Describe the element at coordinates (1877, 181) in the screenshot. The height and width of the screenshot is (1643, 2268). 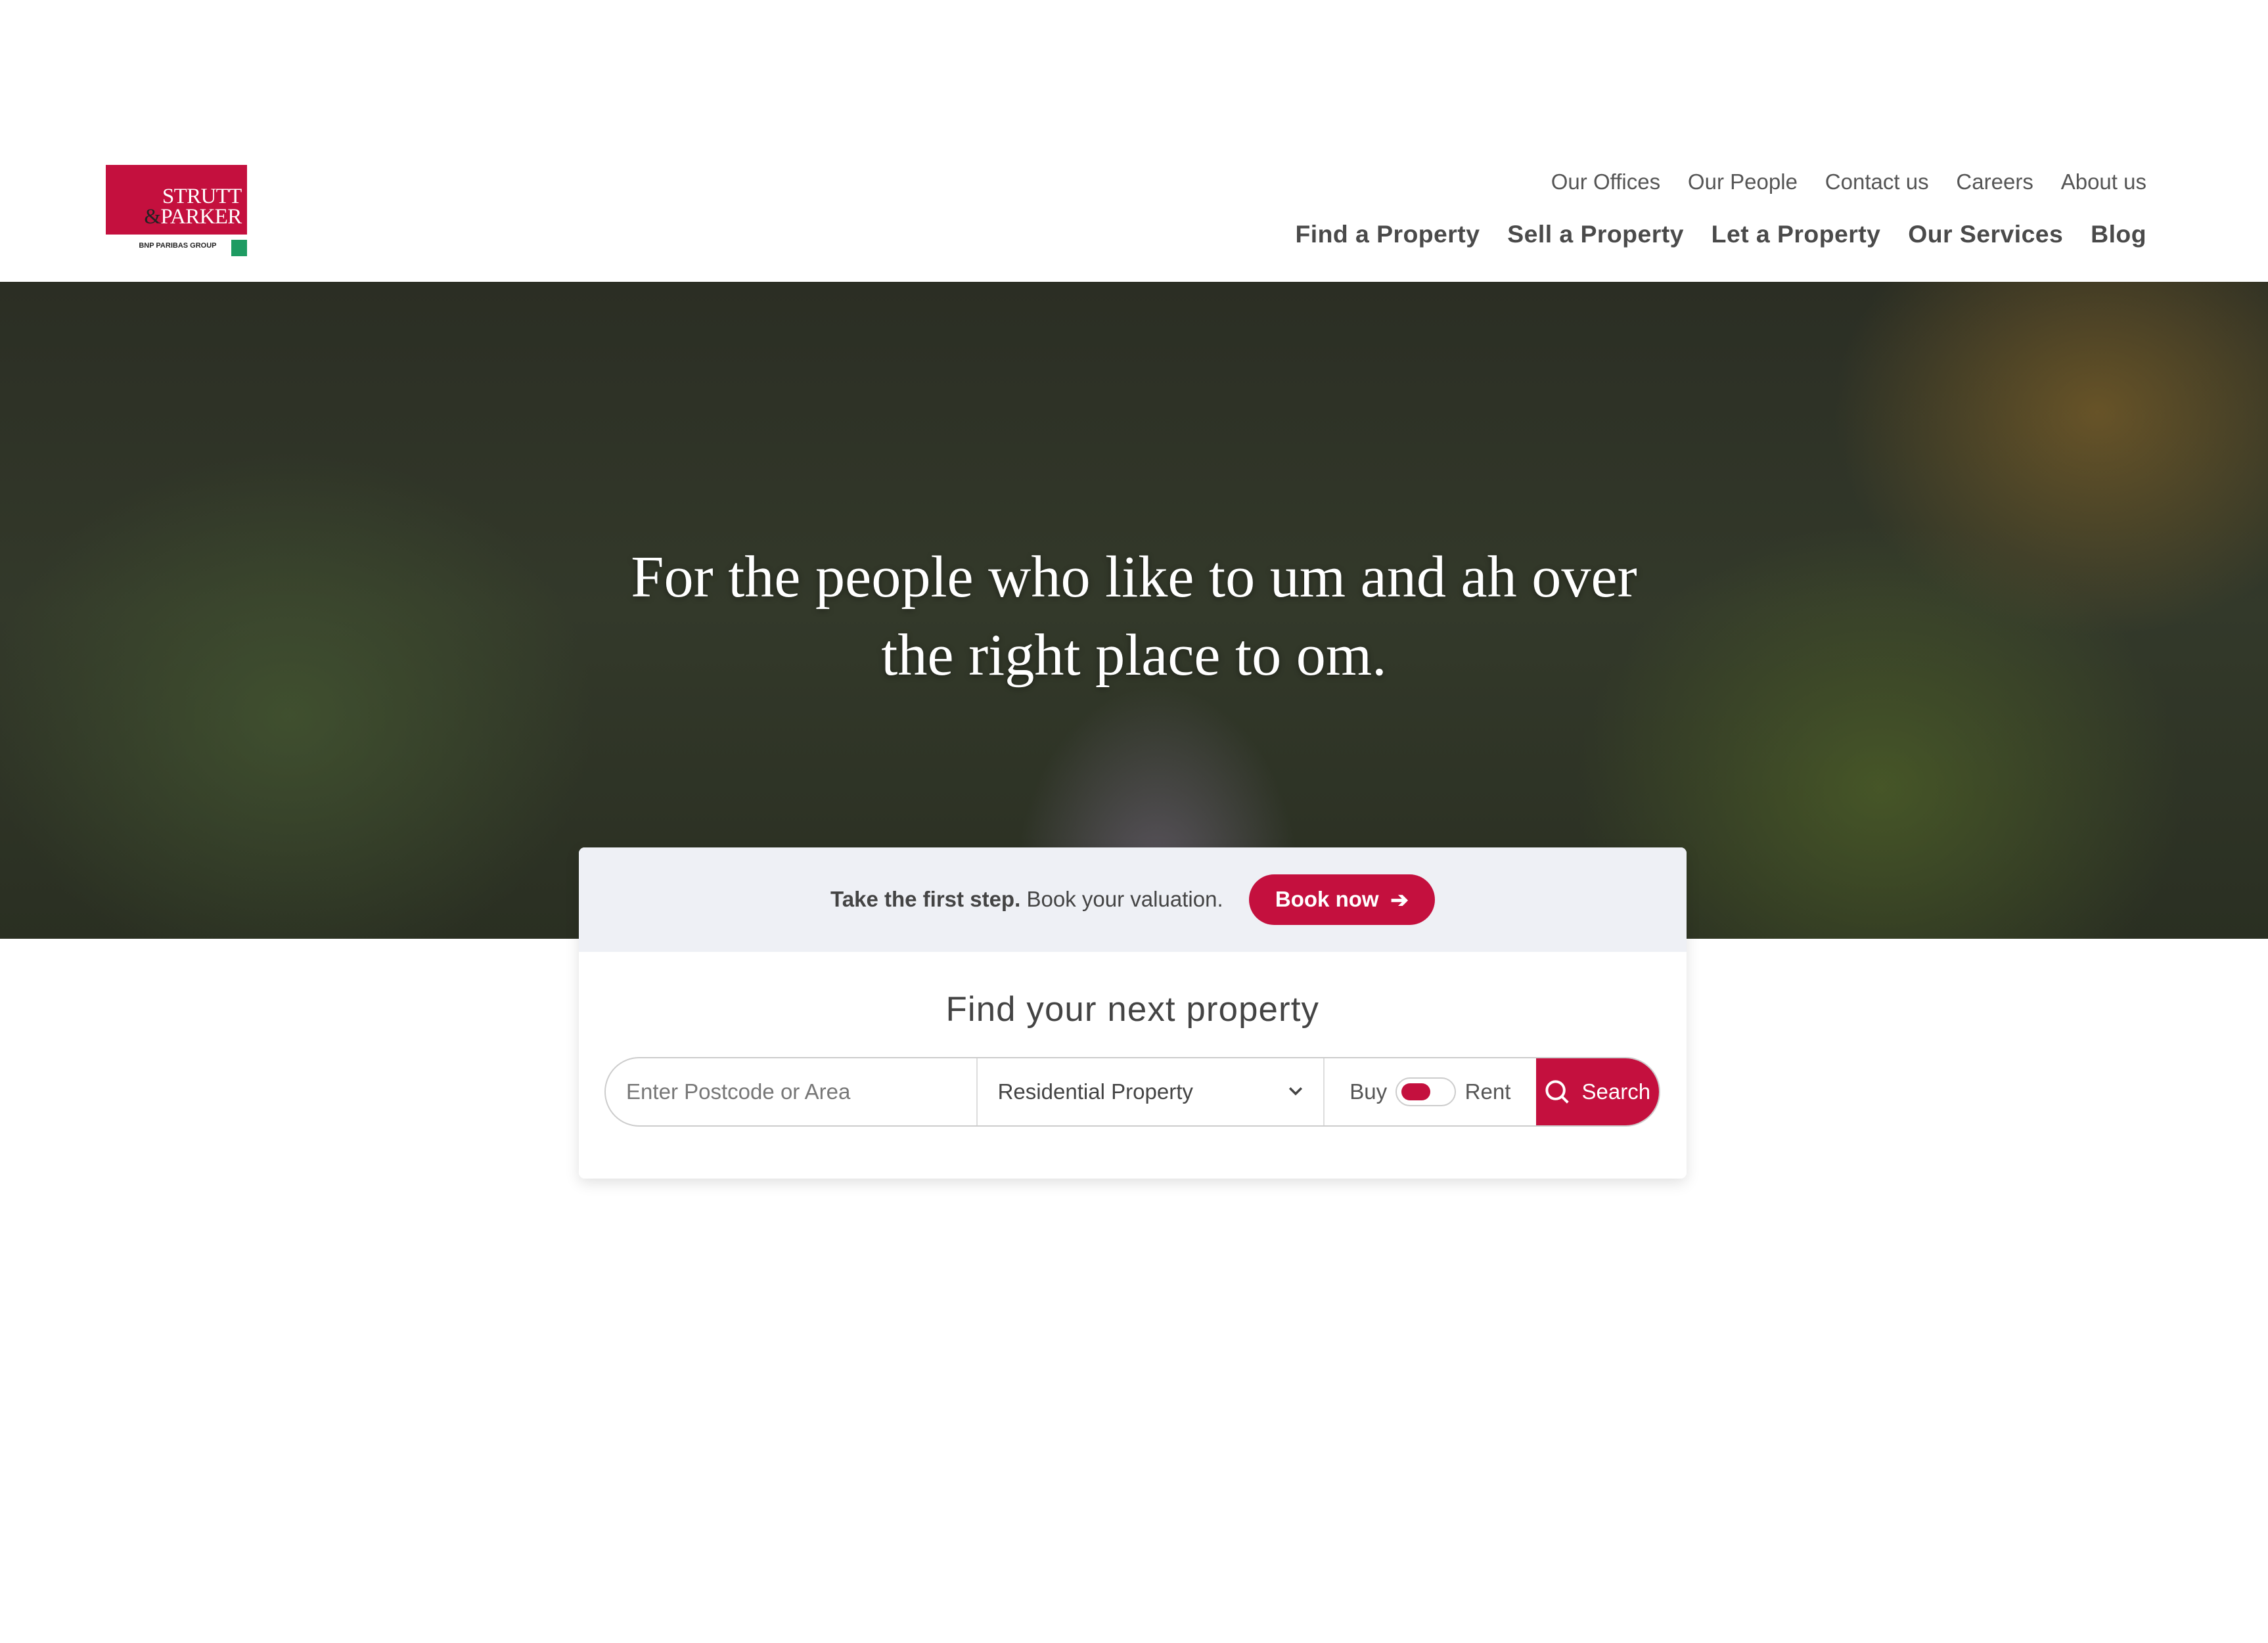
I see `nav-contact-us: Contact us` at that location.